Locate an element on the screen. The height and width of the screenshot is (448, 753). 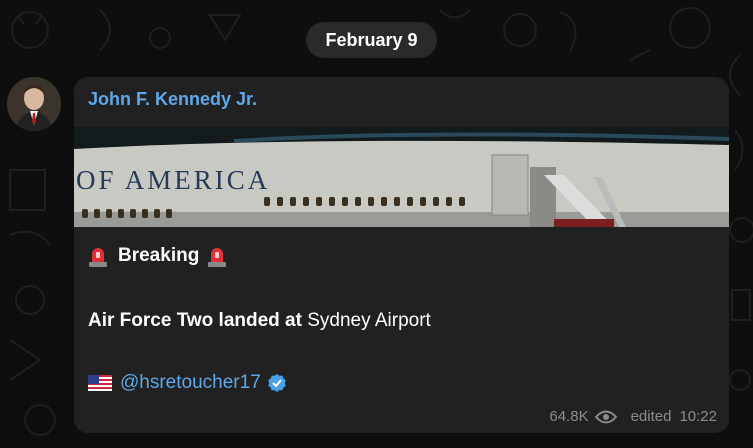
body-location-text: Sydney Airport is located at coordinates (366, 320).